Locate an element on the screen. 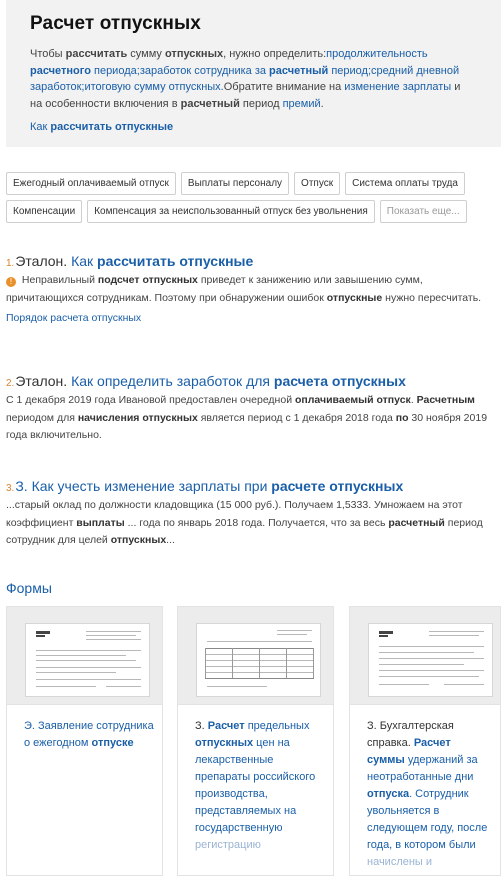 The width and height of the screenshot is (501, 876). text-fragment: Расчет is located at coordinates (226, 726).